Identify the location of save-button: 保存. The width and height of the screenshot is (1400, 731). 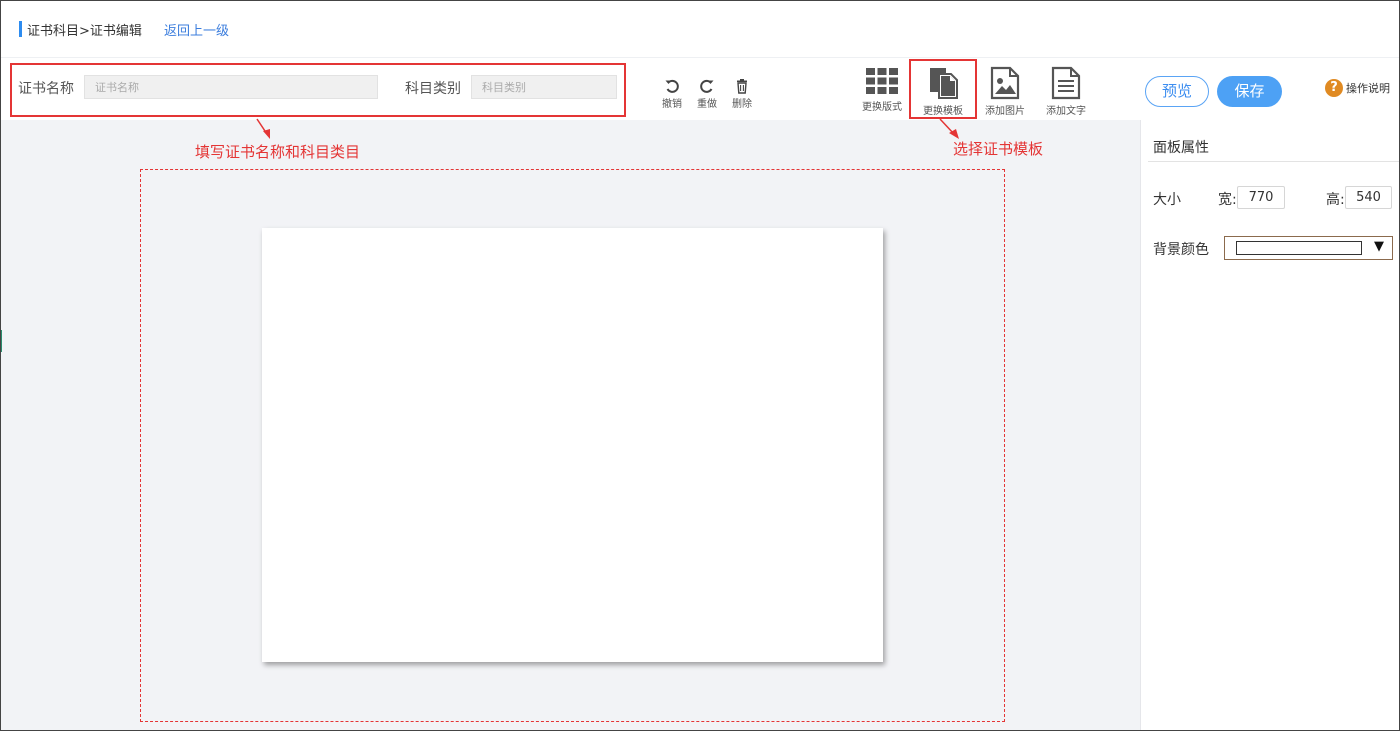
(1249, 91).